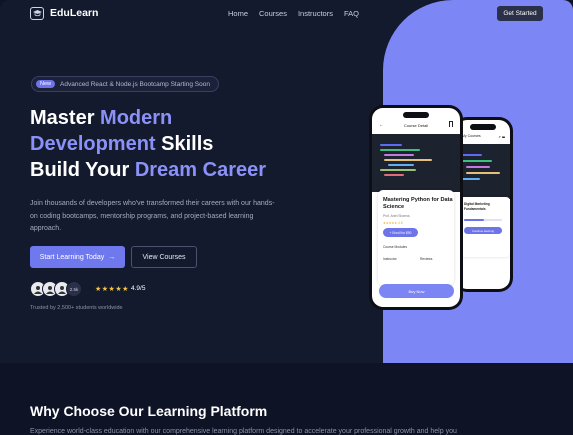 This screenshot has width=573, height=435. What do you see at coordinates (483, 220) in the screenshot?
I see `progress-bar` at bounding box center [483, 220].